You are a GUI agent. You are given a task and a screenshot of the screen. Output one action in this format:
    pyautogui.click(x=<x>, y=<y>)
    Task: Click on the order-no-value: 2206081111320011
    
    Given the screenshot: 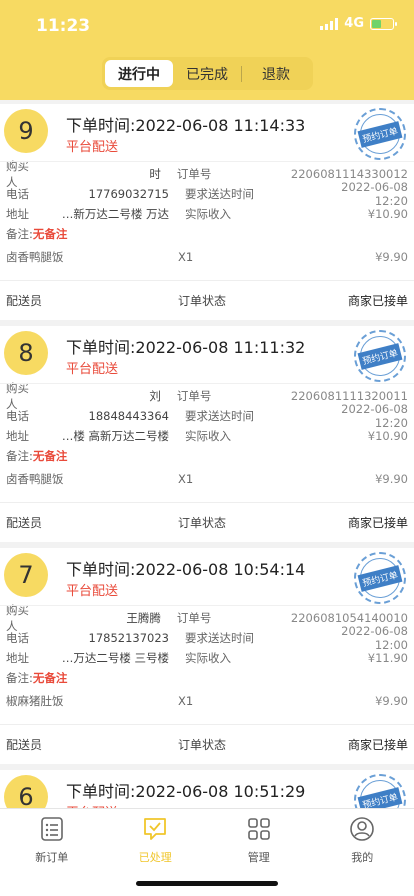 What is the action you would take?
    pyautogui.click(x=349, y=396)
    